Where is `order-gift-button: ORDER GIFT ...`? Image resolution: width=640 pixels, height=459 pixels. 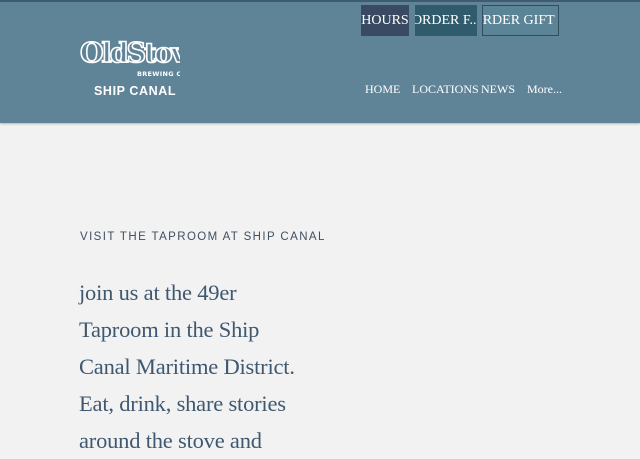
order-gift-button: ORDER GIFT ... is located at coordinates (520, 20).